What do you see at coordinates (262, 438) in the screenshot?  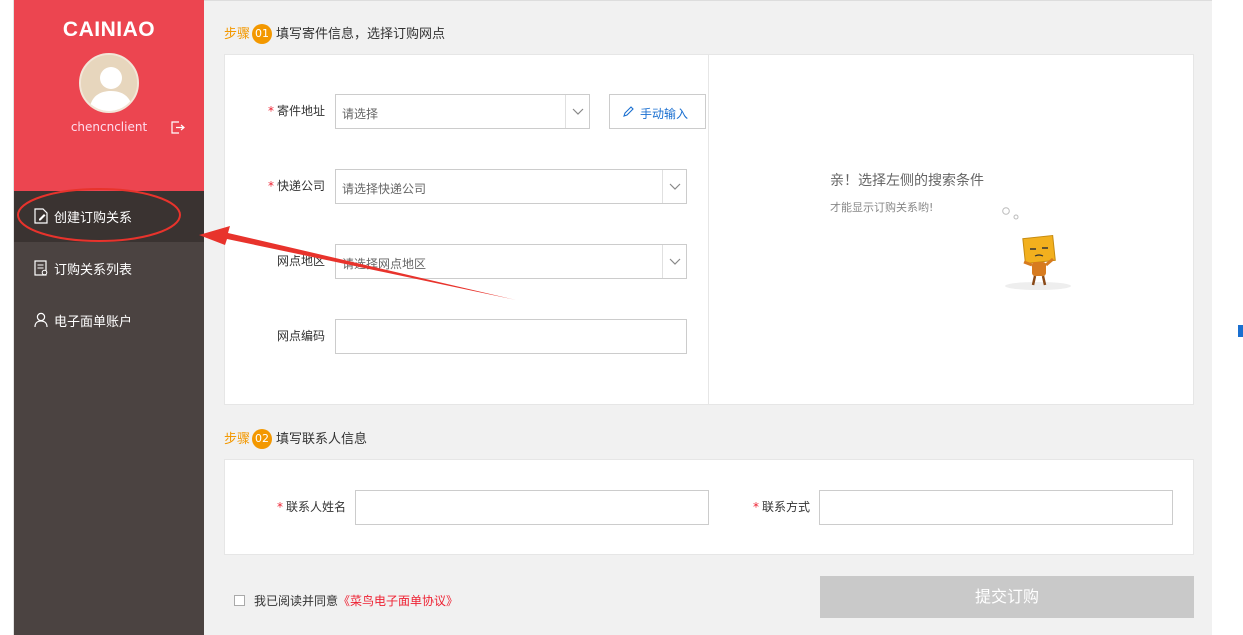 I see `step-number-badge: 02` at bounding box center [262, 438].